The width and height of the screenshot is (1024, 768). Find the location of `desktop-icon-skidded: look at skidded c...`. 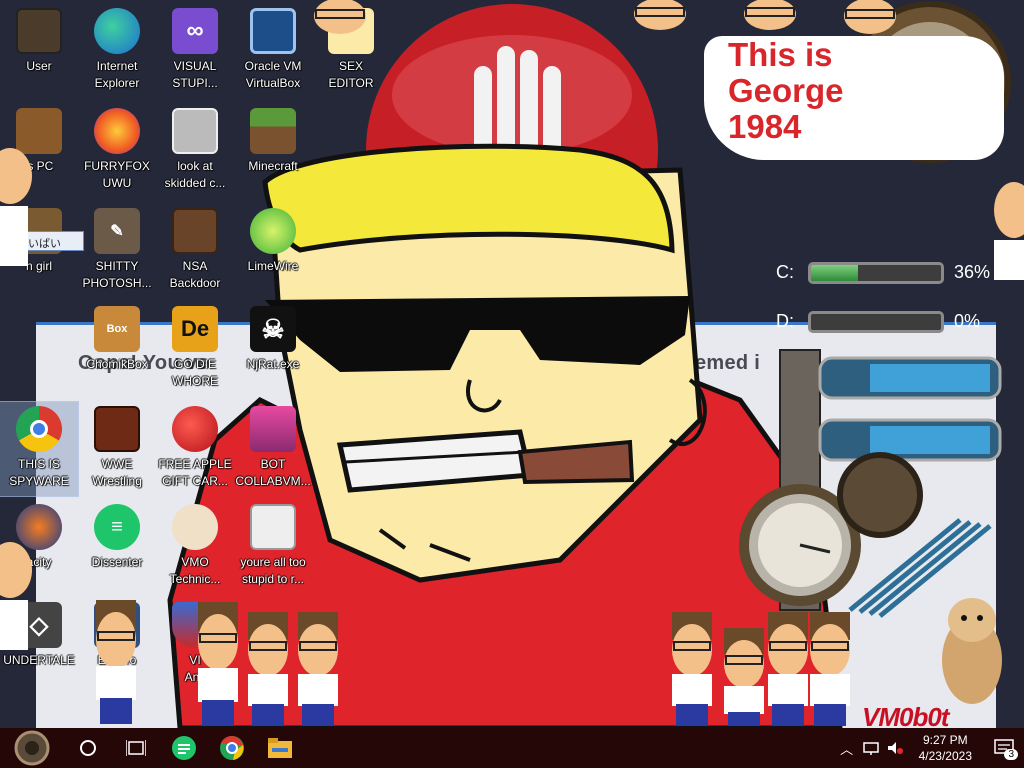

desktop-icon-skidded: look at skidded c... is located at coordinates (195, 151).